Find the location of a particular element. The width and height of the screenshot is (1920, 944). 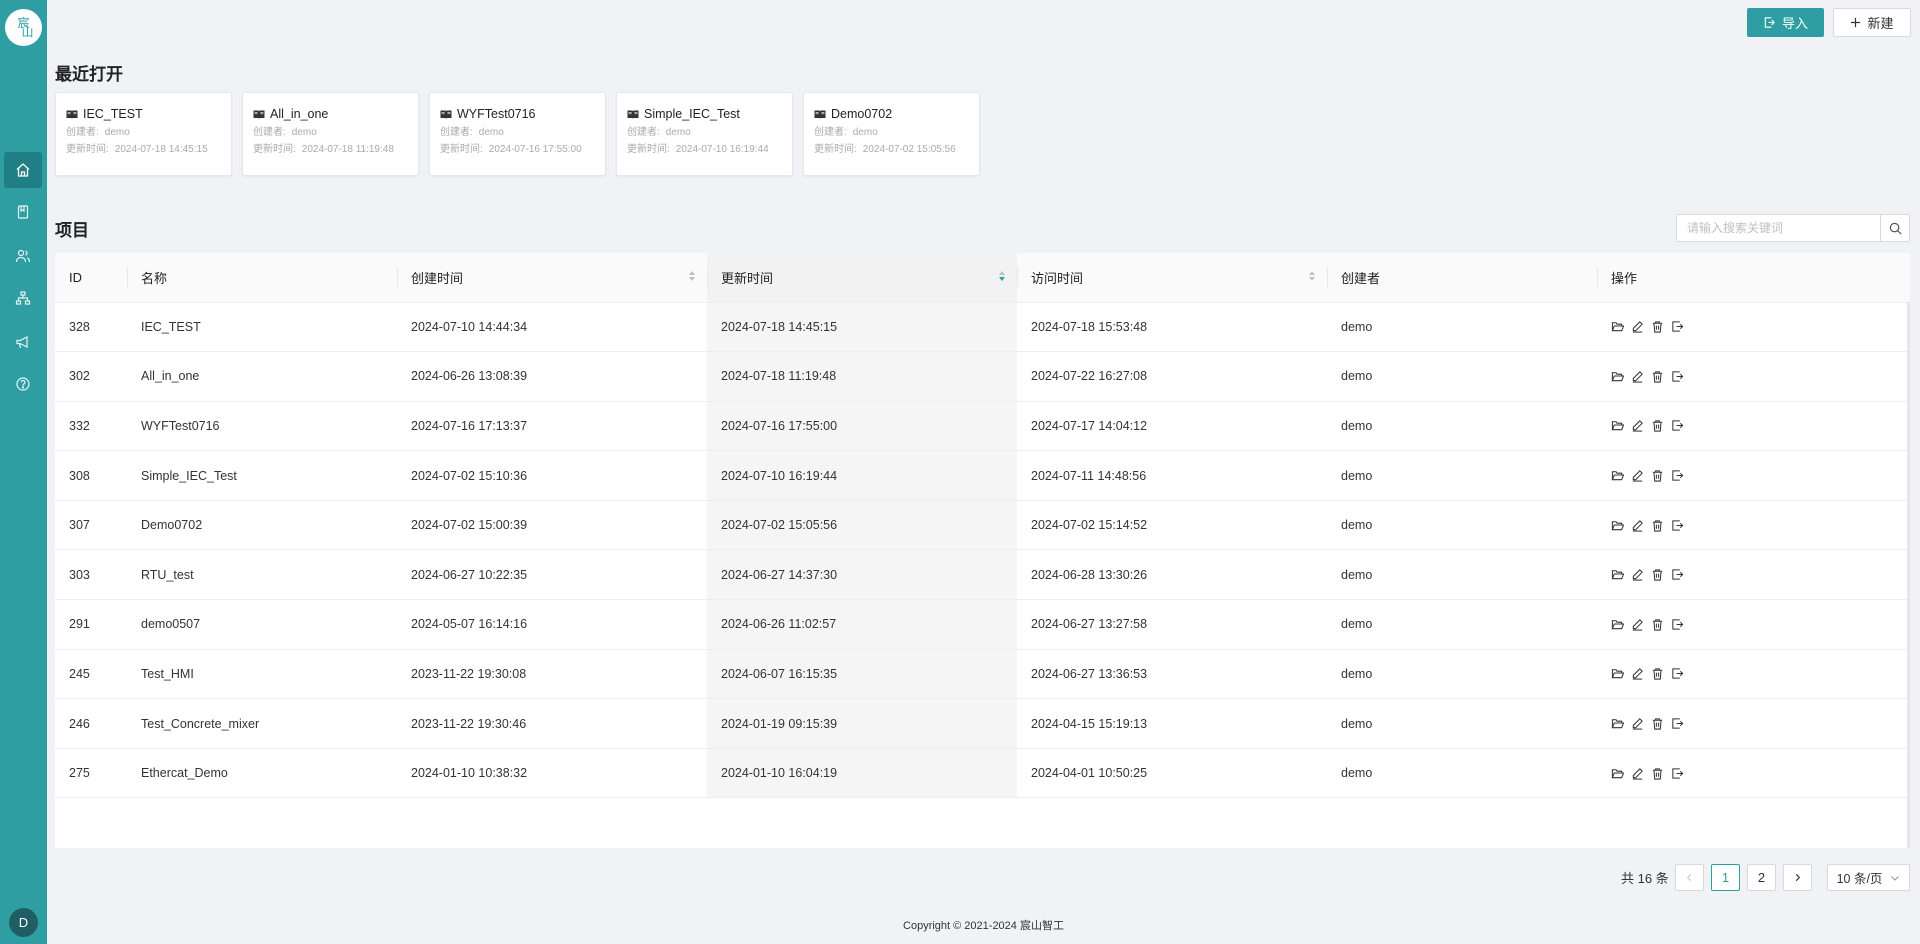

search-input is located at coordinates (1778, 228).